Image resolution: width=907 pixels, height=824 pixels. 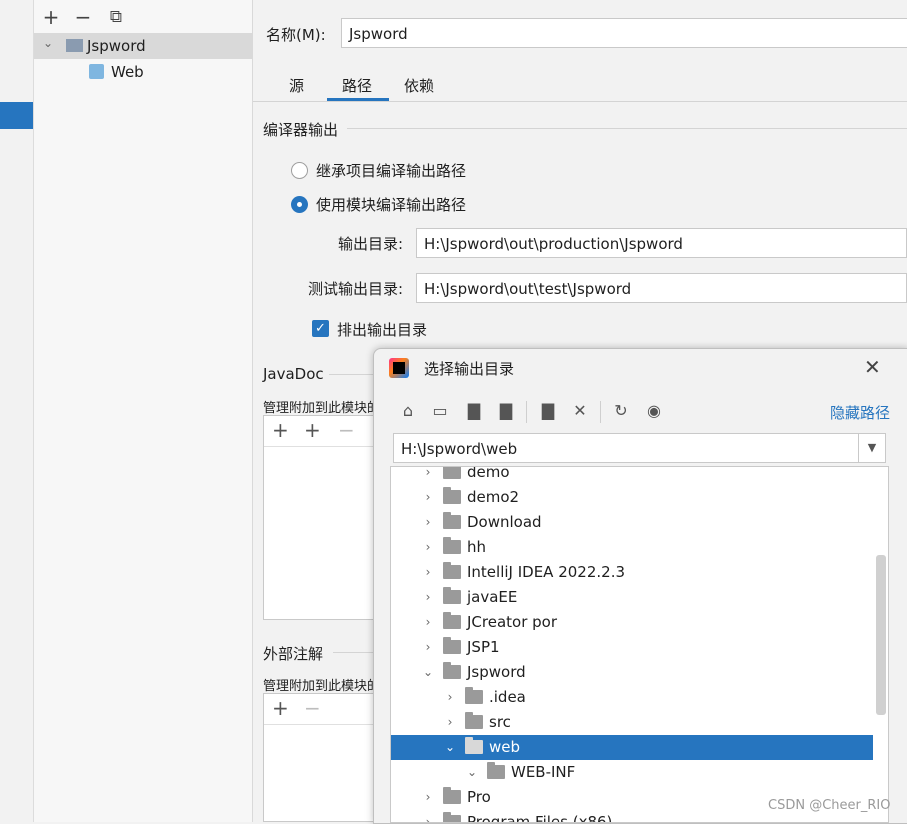 What do you see at coordinates (408, 411) in the screenshot?
I see `home-icon: ⌂` at bounding box center [408, 411].